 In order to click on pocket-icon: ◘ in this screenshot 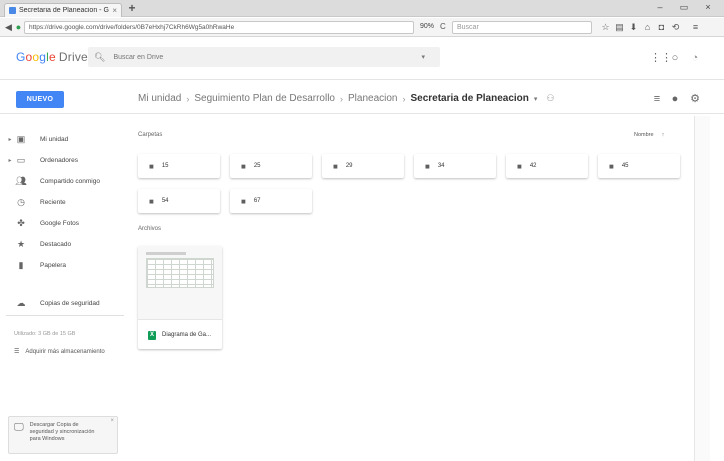, I will do `click(661, 27)`.